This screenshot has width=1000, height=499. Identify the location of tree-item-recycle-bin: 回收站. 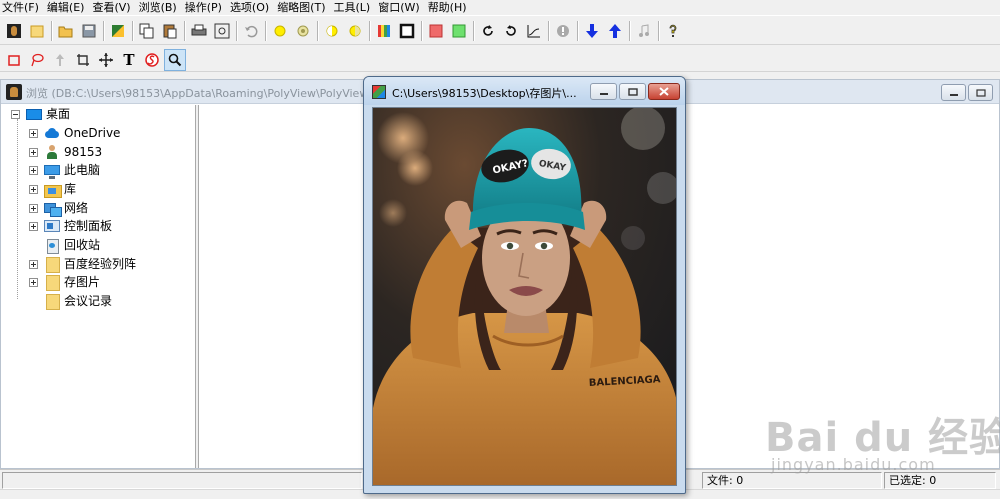
(64, 245).